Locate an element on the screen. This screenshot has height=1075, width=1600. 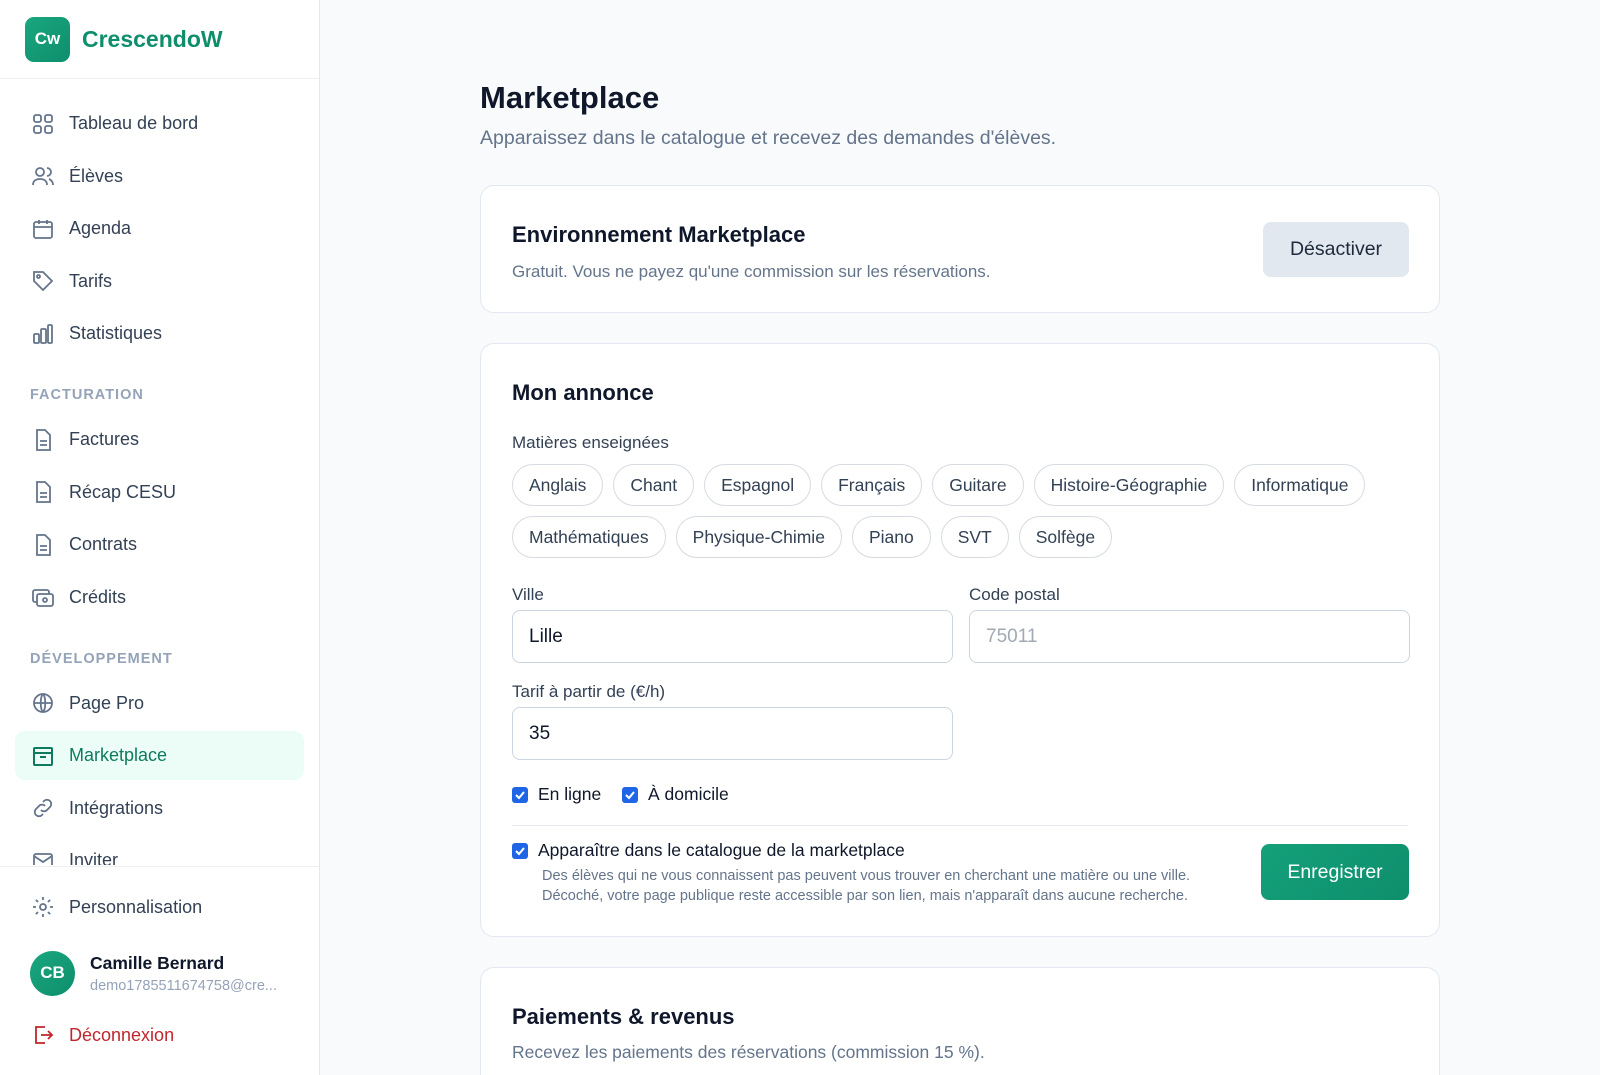
users-icon is located at coordinates (43, 176).